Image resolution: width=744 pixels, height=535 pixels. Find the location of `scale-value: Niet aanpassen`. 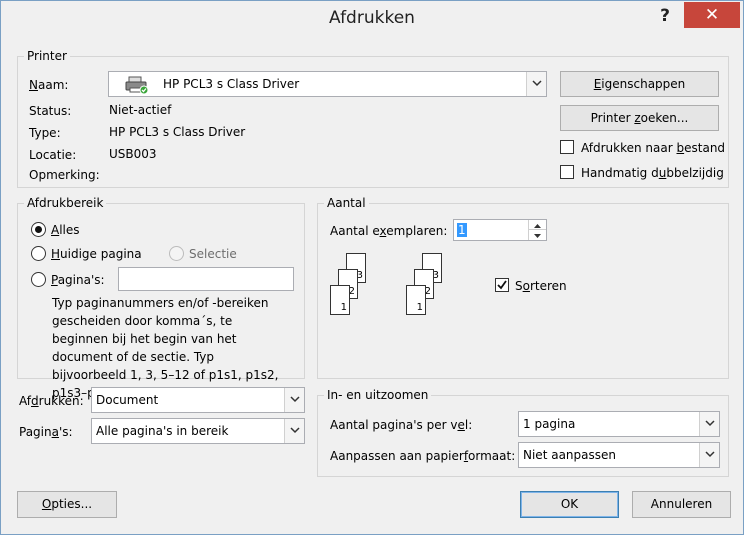

scale-value: Niet aanpassen is located at coordinates (569, 455).